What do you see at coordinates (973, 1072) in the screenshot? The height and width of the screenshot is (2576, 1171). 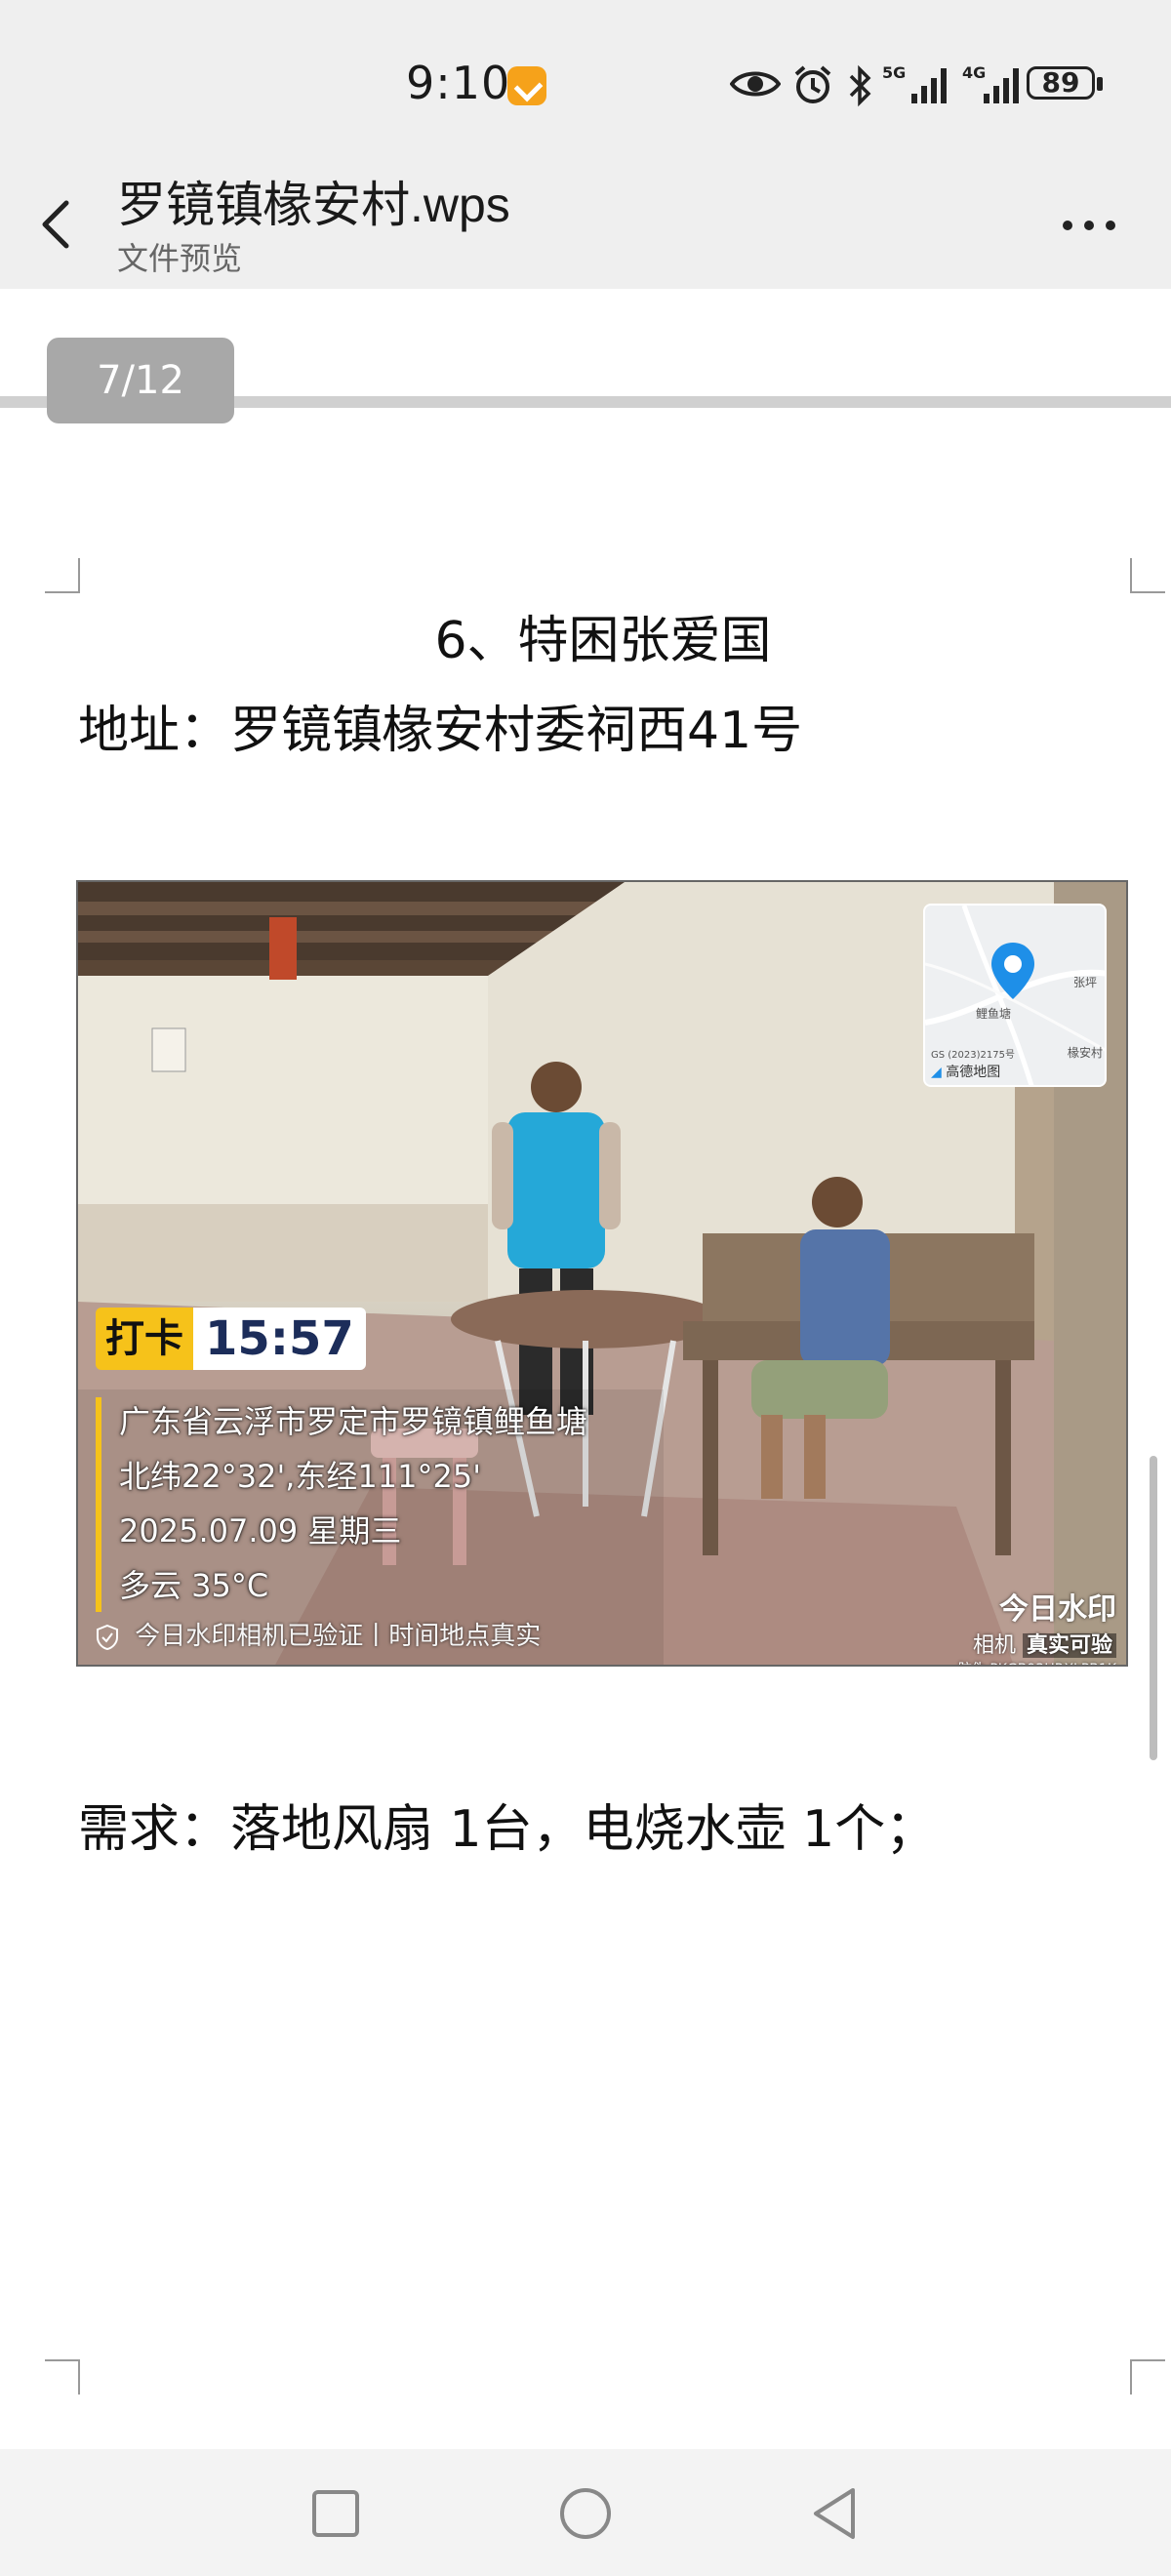 I see `map-logo-text: 高德地图` at bounding box center [973, 1072].